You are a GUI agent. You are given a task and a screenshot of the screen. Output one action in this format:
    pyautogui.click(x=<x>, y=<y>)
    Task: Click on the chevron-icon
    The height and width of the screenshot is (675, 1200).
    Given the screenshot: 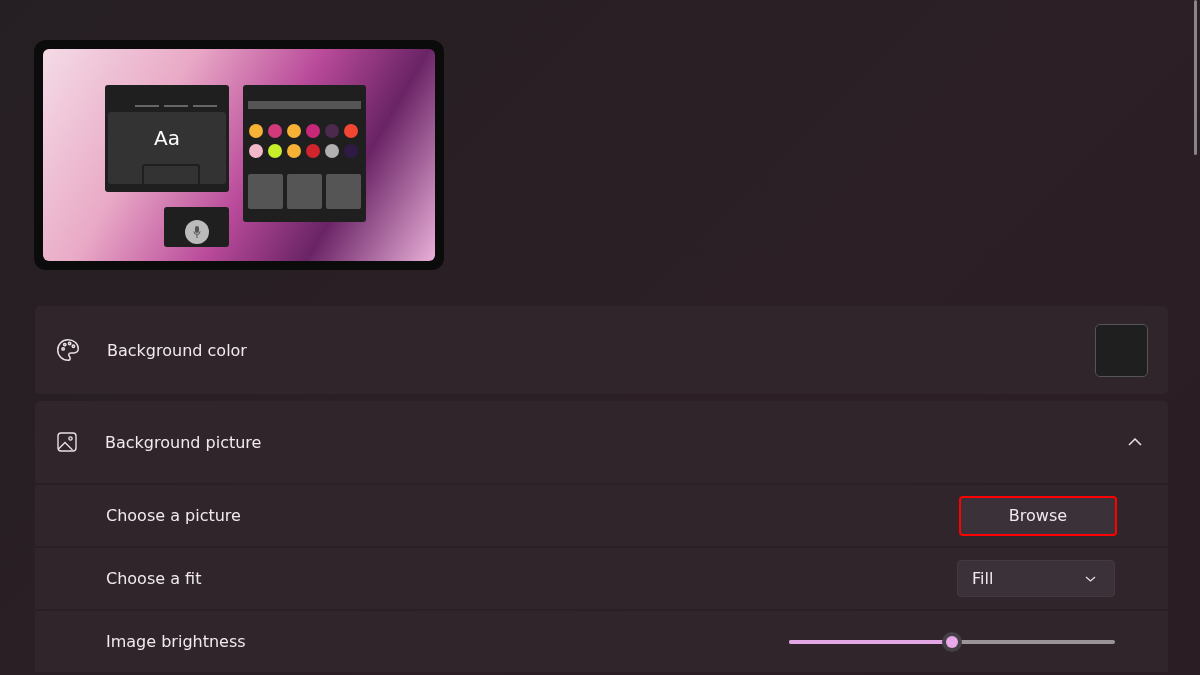 What is the action you would take?
    pyautogui.click(x=1135, y=442)
    